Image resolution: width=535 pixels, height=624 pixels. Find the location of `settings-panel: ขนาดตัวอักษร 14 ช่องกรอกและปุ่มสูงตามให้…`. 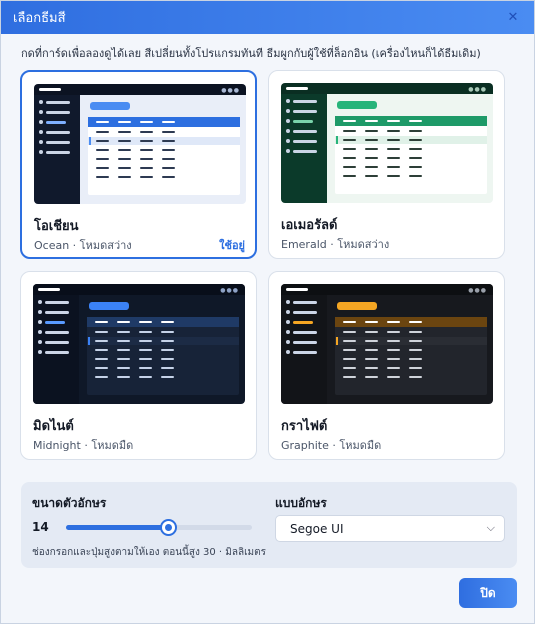

settings-panel: ขนาดตัวอักษร 14 ช่องกรอกและปุ่มสูงตามให้… is located at coordinates (269, 525).